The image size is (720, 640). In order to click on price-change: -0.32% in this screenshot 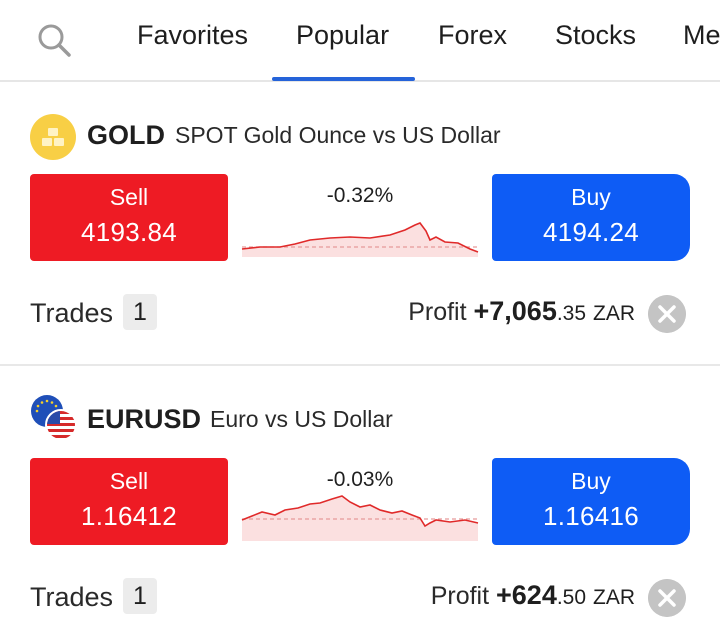, I will do `click(360, 195)`.